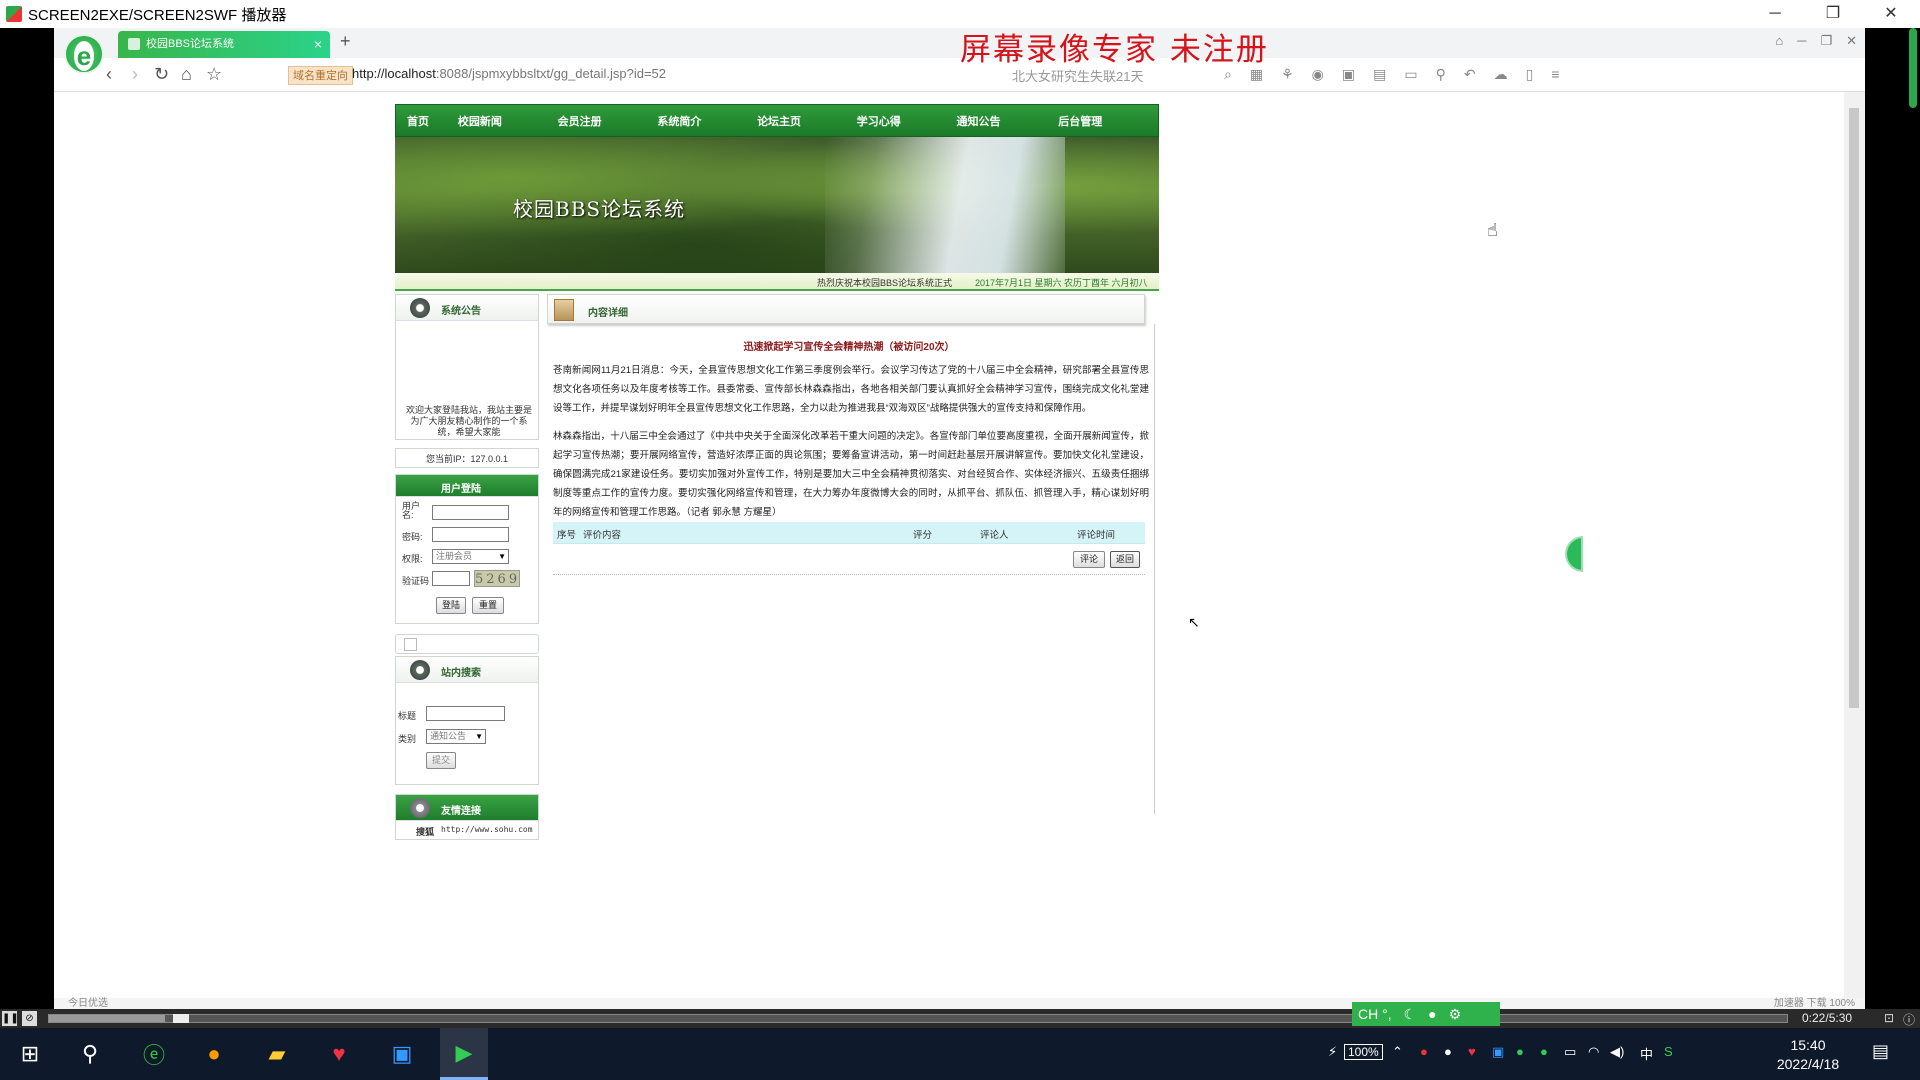 This screenshot has width=1920, height=1080. I want to click on battery-indicator: 100%, so click(1363, 1052).